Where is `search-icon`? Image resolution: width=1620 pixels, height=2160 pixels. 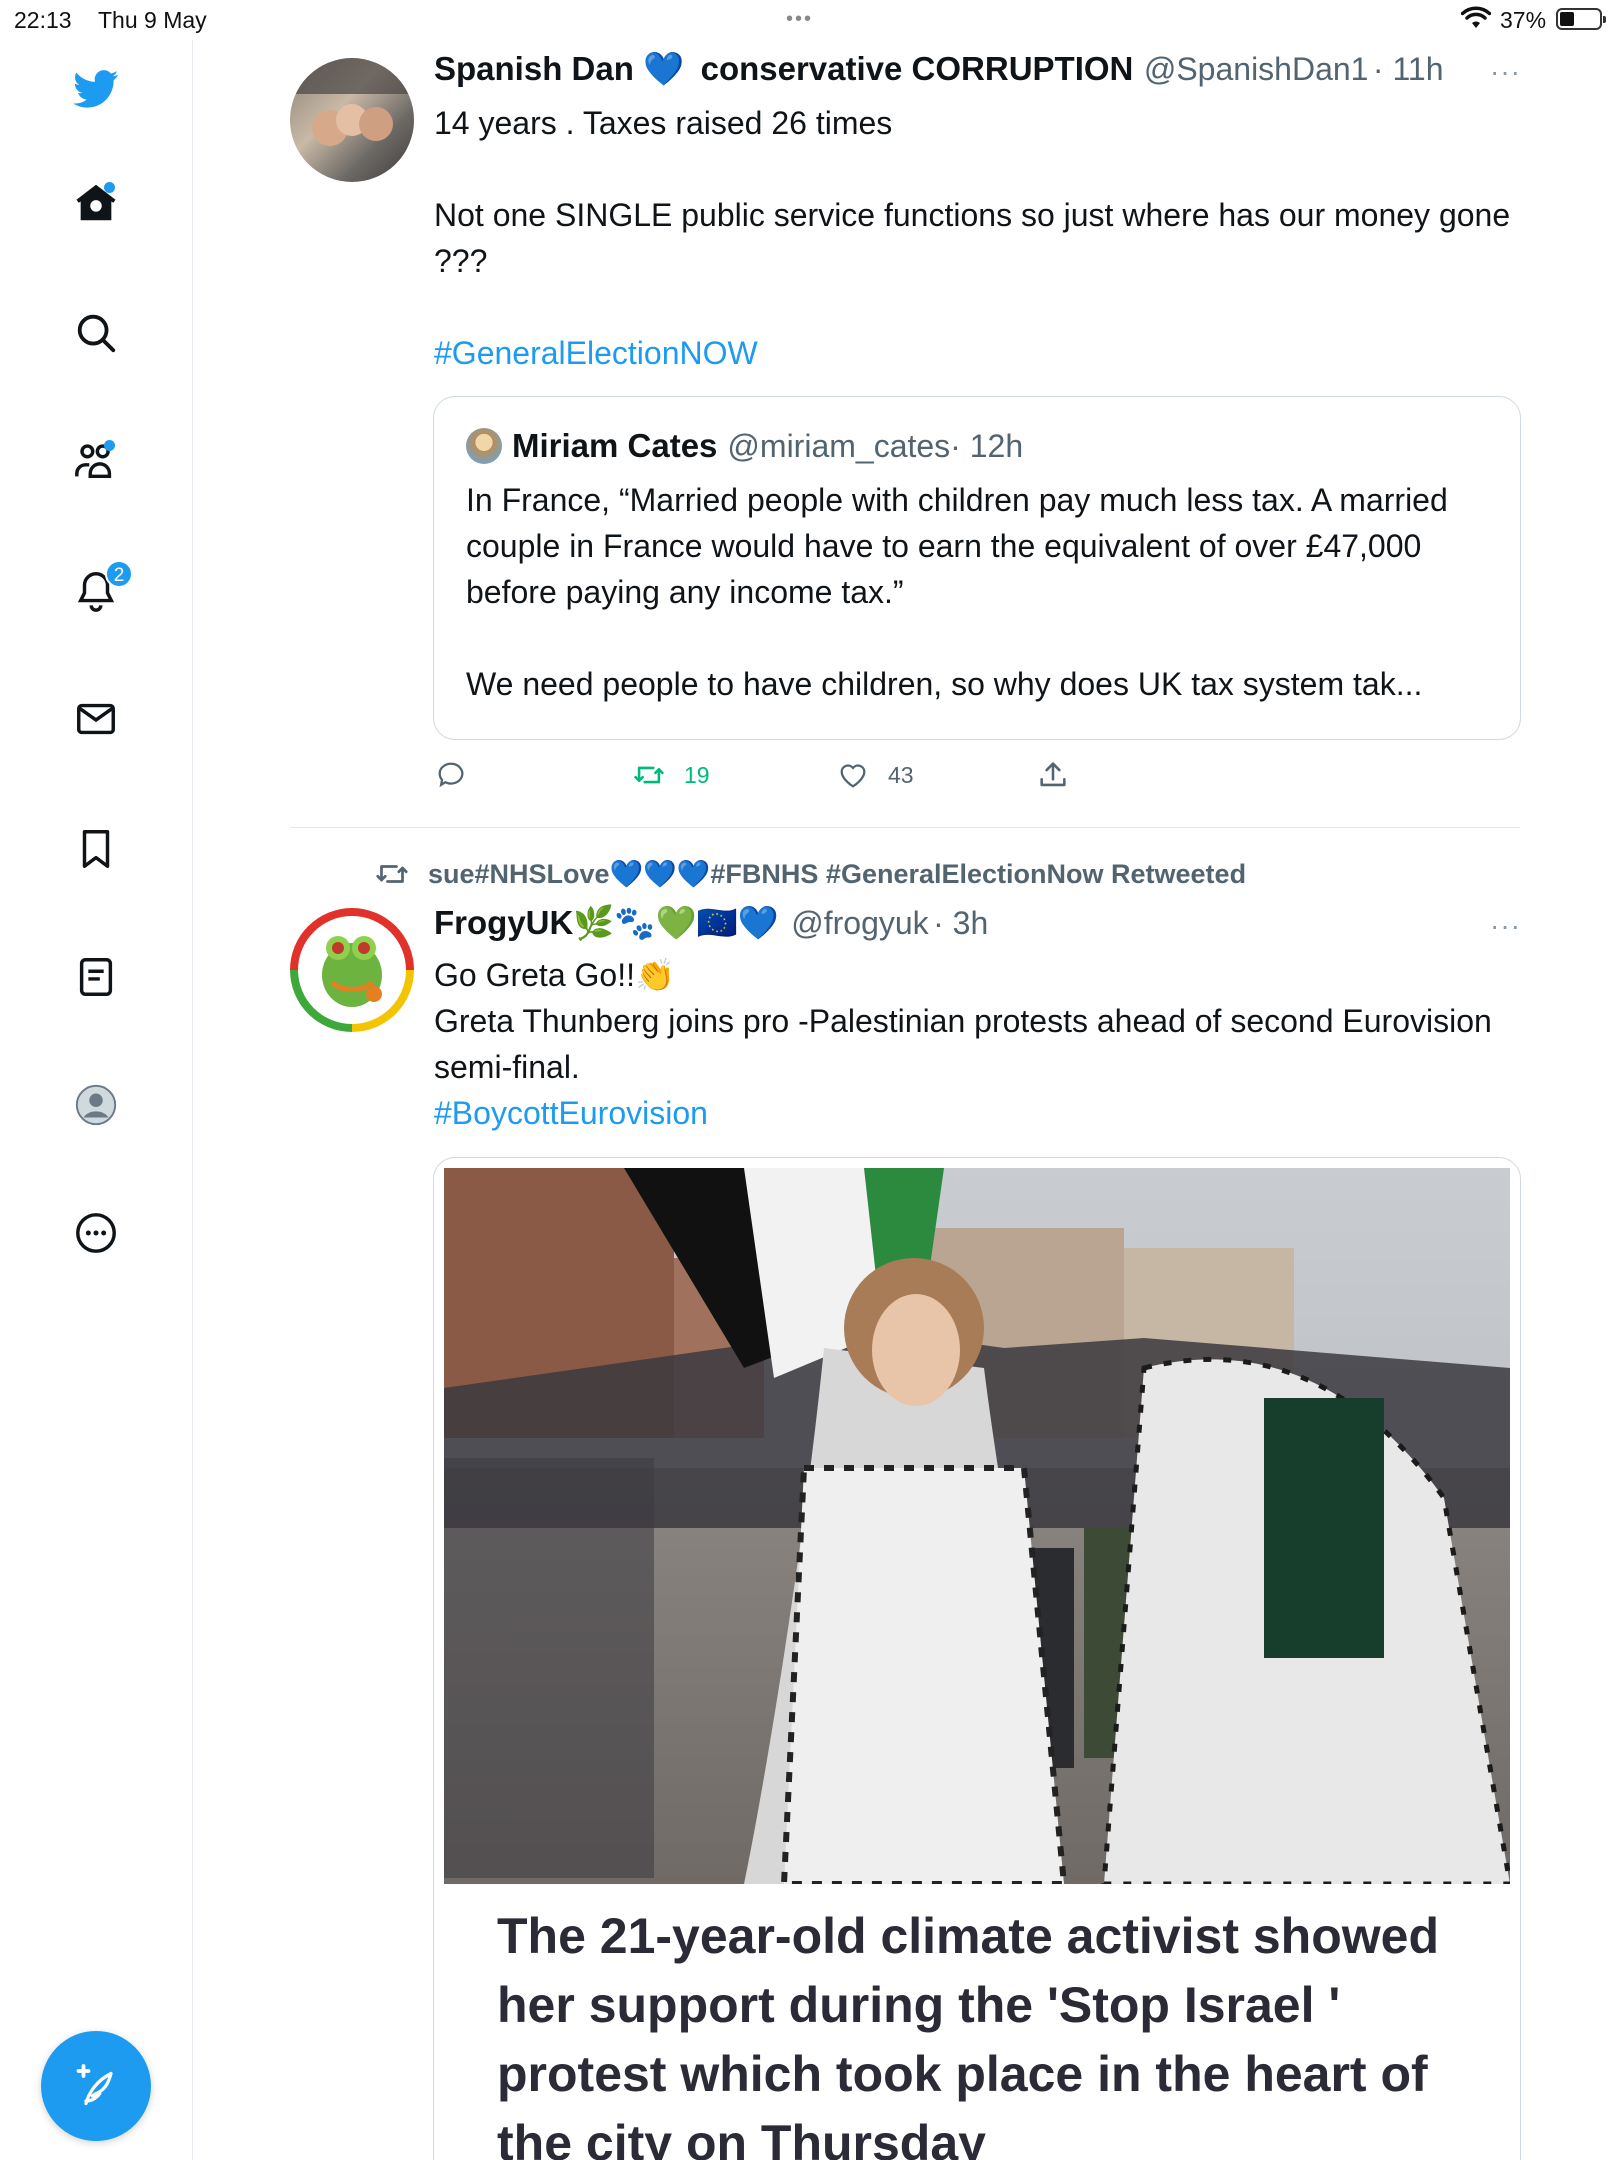 search-icon is located at coordinates (96, 333).